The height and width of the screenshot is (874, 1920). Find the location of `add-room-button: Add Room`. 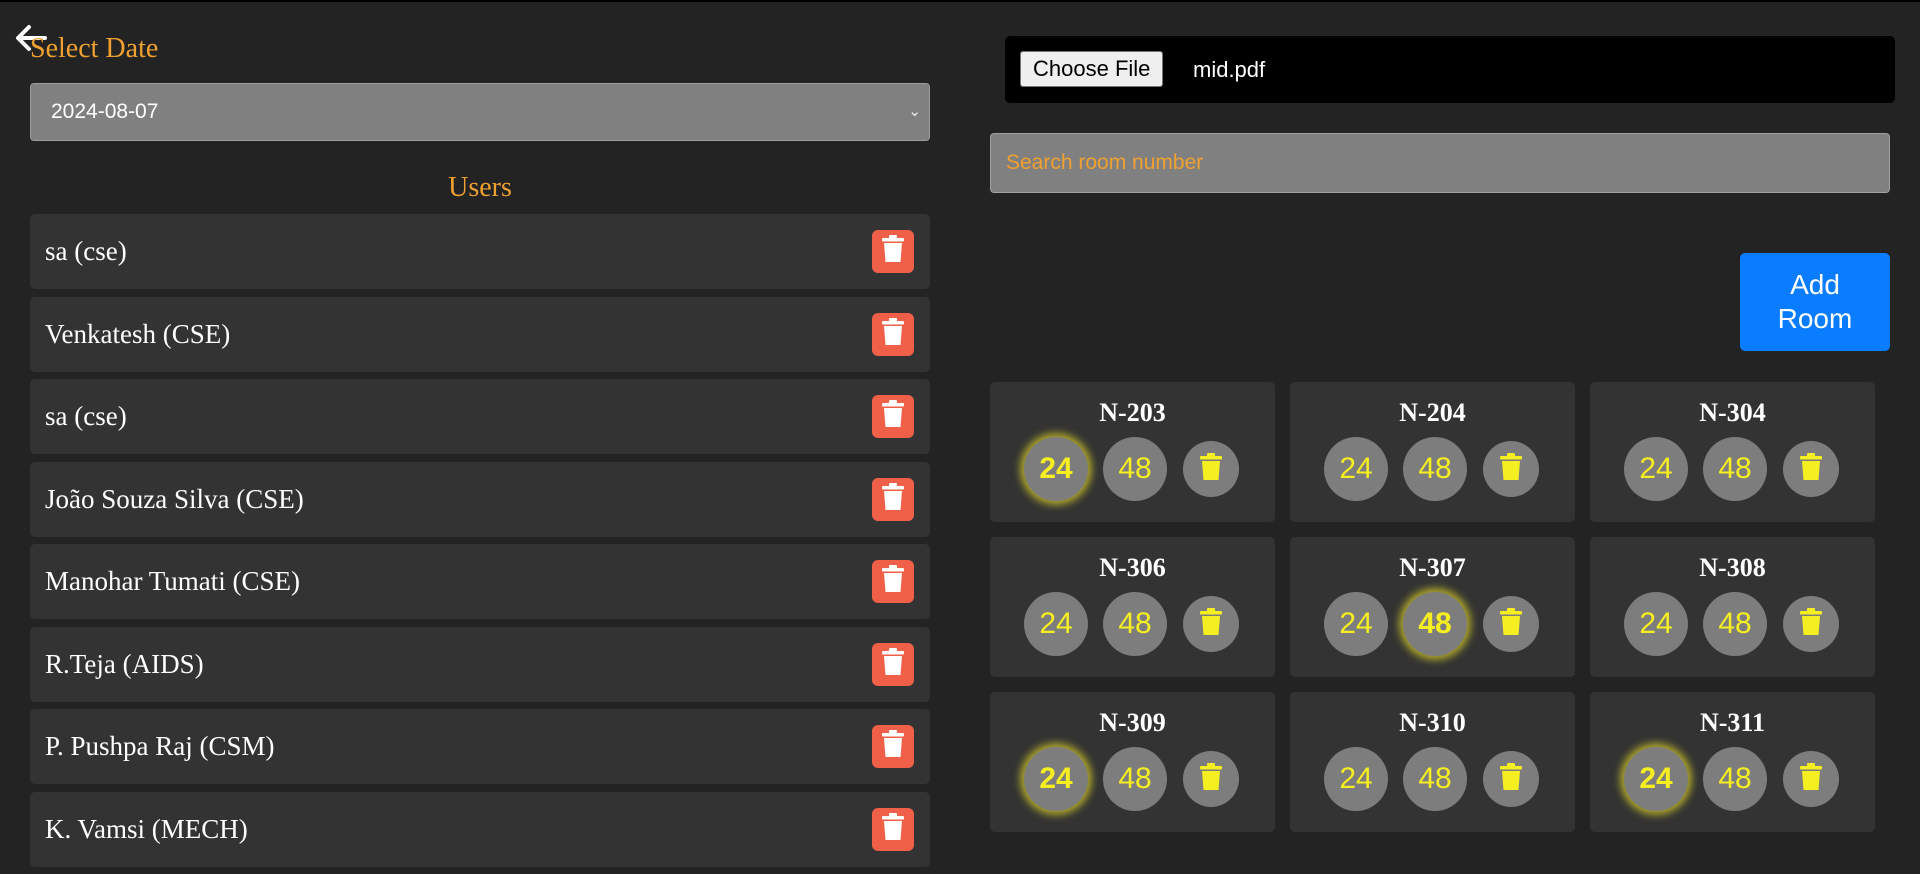

add-room-button: Add Room is located at coordinates (1815, 302).